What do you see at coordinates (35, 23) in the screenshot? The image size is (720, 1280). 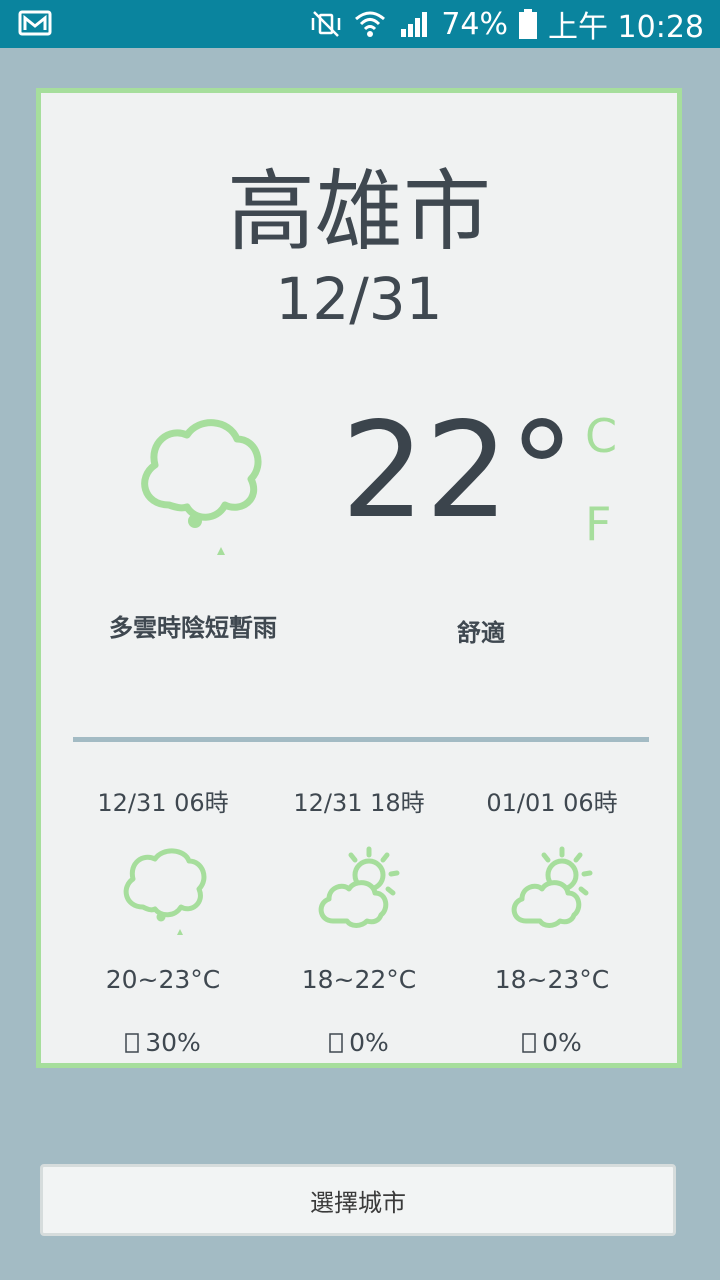 I see `gmail-icon` at bounding box center [35, 23].